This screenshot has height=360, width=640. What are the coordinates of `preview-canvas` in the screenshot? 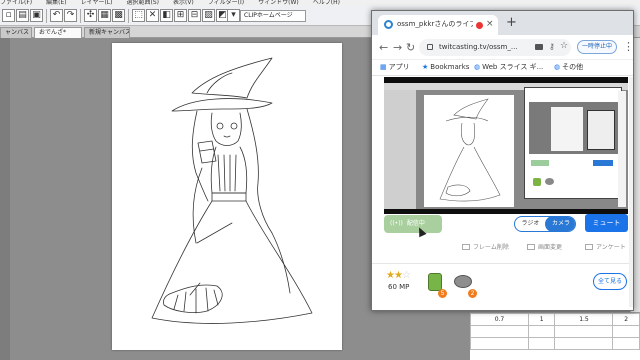 It's located at (469, 151).